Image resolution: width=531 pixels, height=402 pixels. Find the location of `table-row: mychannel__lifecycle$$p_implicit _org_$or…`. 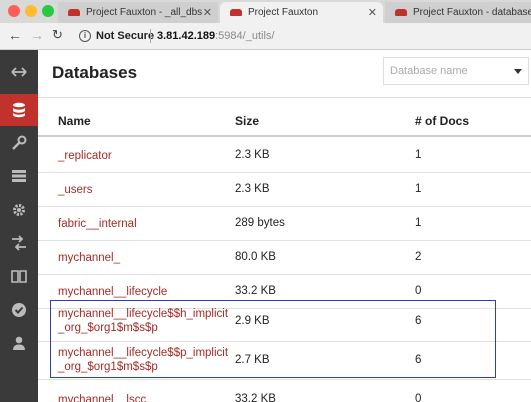

table-row: mychannel__lifecycle$$p_implicit _org_$or… is located at coordinates (284, 361).